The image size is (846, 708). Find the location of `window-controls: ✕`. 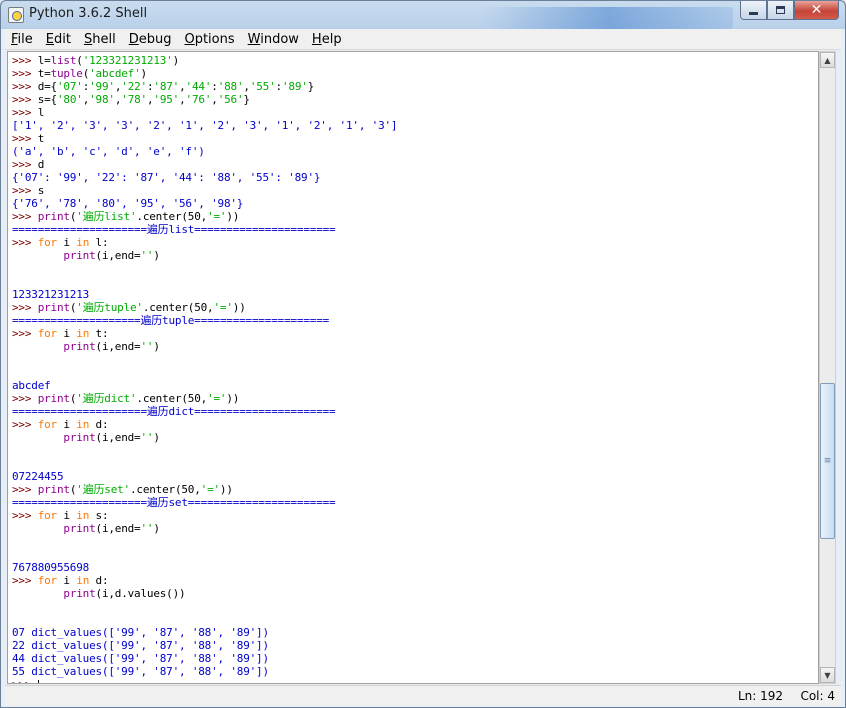

window-controls: ✕ is located at coordinates (789, 10).